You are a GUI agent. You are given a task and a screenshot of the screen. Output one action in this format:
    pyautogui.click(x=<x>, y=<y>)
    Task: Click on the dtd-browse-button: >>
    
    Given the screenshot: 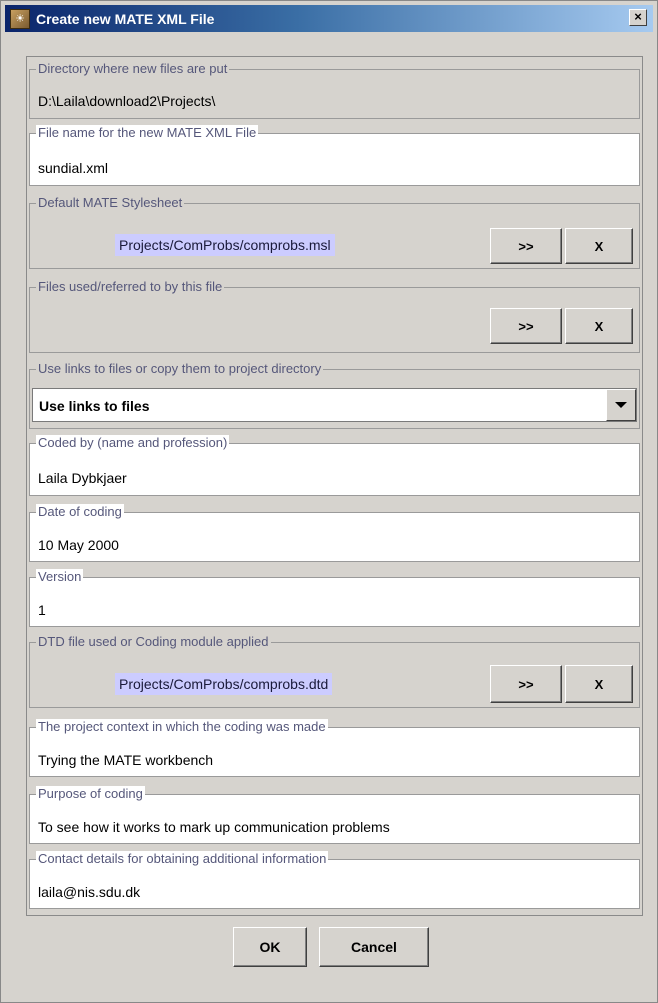 What is the action you would take?
    pyautogui.click(x=526, y=684)
    